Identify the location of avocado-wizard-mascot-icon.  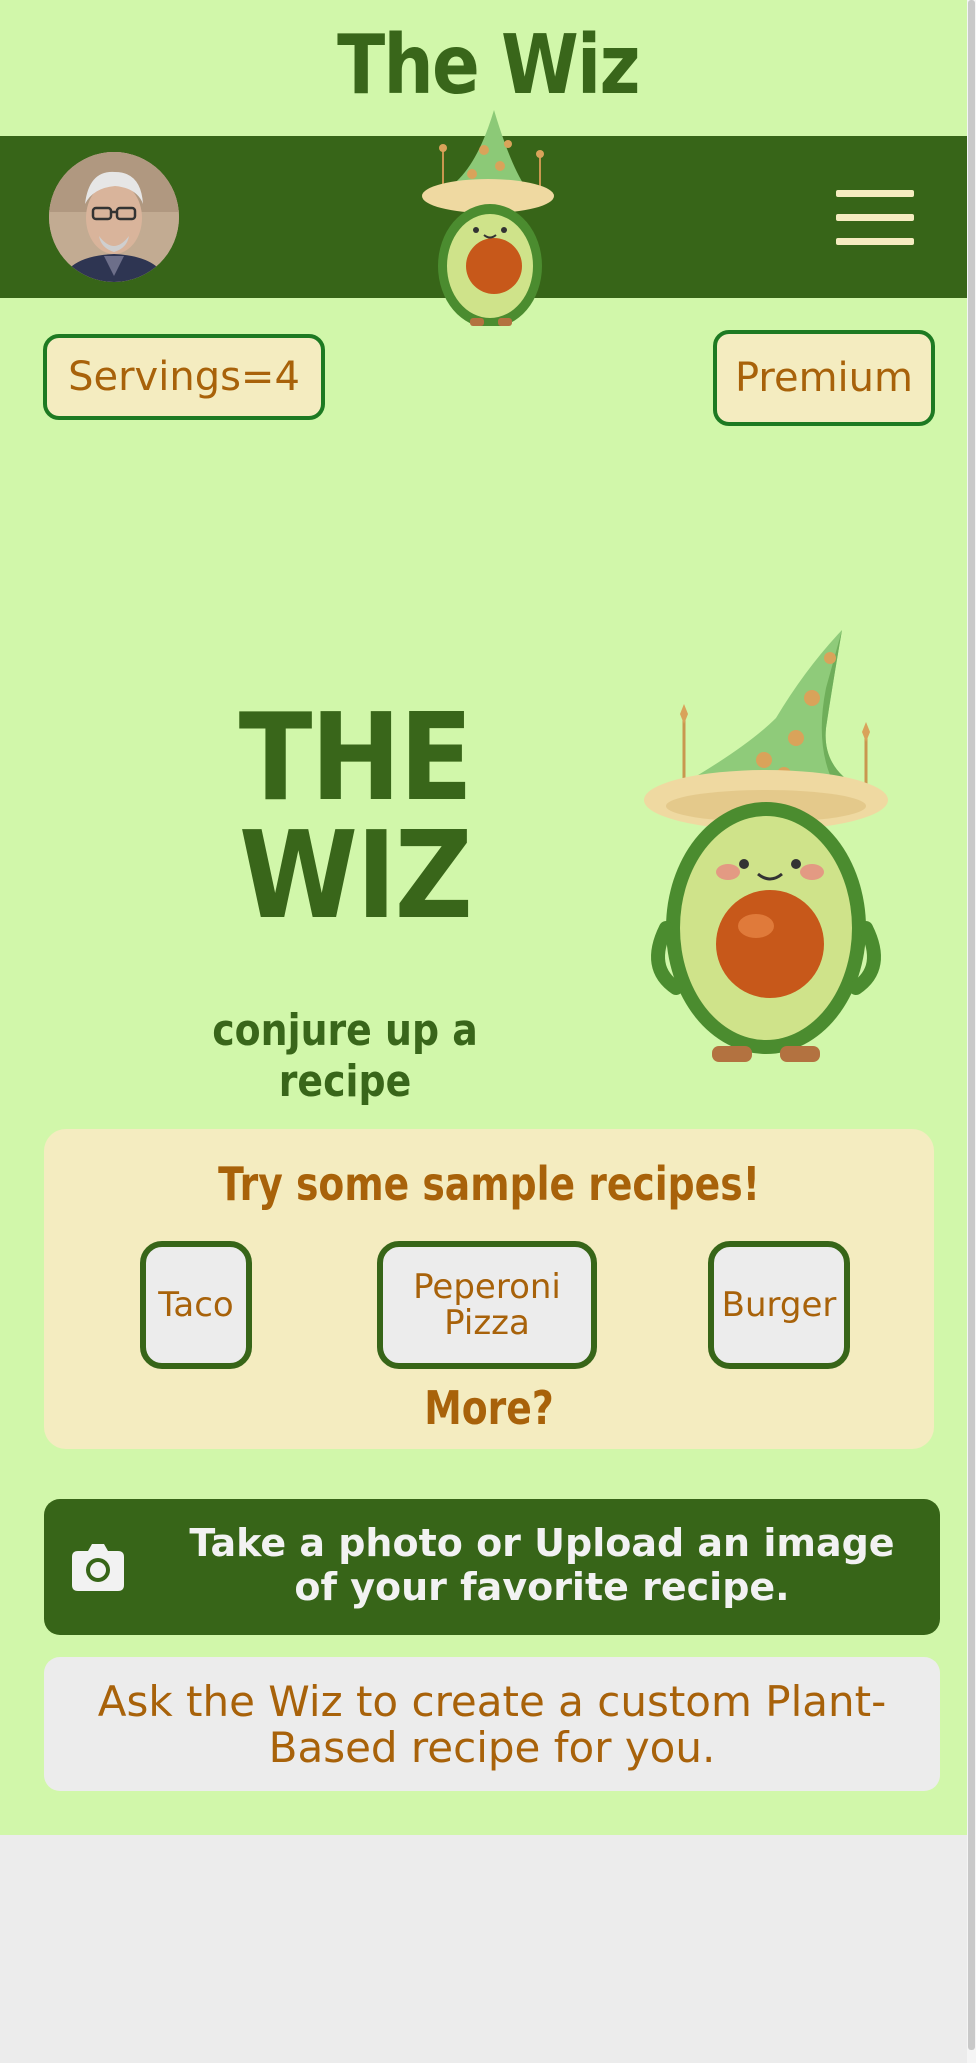
(766, 846).